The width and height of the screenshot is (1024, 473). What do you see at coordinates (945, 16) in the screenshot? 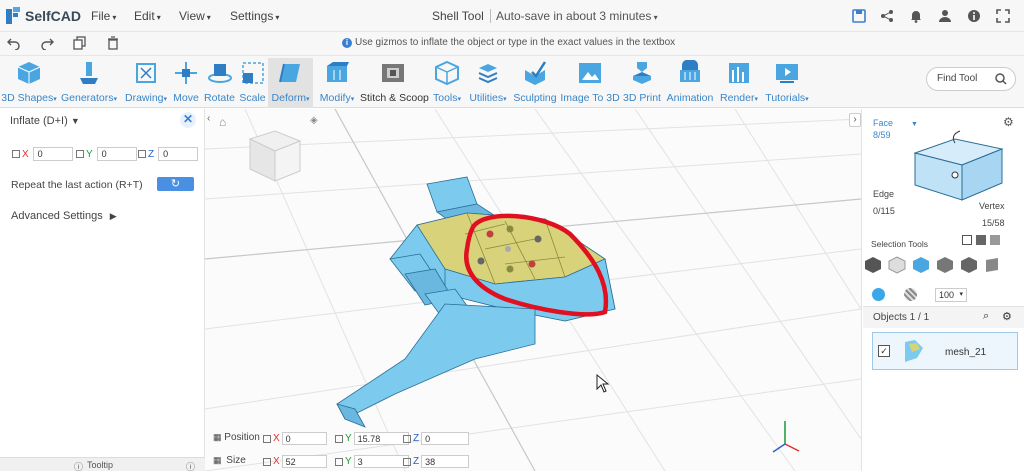
I see `user-icon` at bounding box center [945, 16].